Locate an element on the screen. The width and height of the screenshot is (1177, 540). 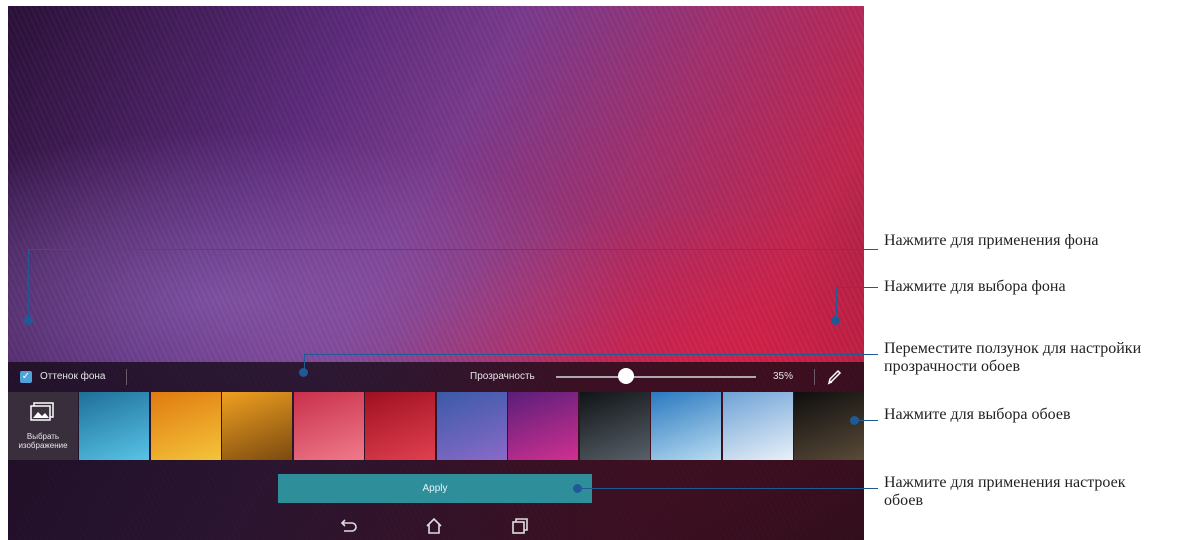
thumb-water is located at coordinates (114, 426).